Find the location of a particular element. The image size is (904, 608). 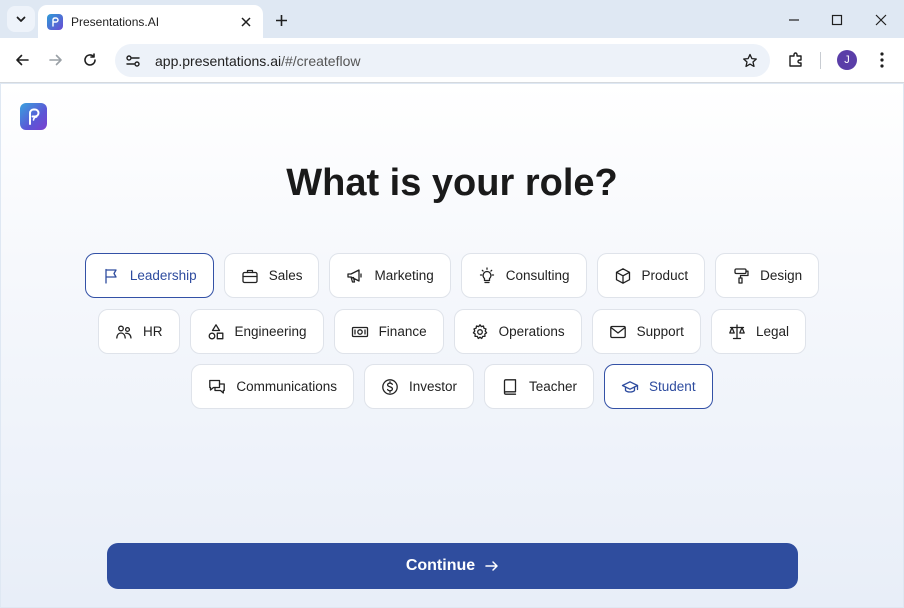

profile-avatar: J is located at coordinates (847, 60).